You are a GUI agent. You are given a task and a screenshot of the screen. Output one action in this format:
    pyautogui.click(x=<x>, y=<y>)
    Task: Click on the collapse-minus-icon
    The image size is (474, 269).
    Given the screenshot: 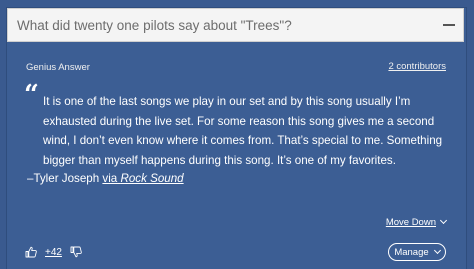 What is the action you would take?
    pyautogui.click(x=449, y=25)
    